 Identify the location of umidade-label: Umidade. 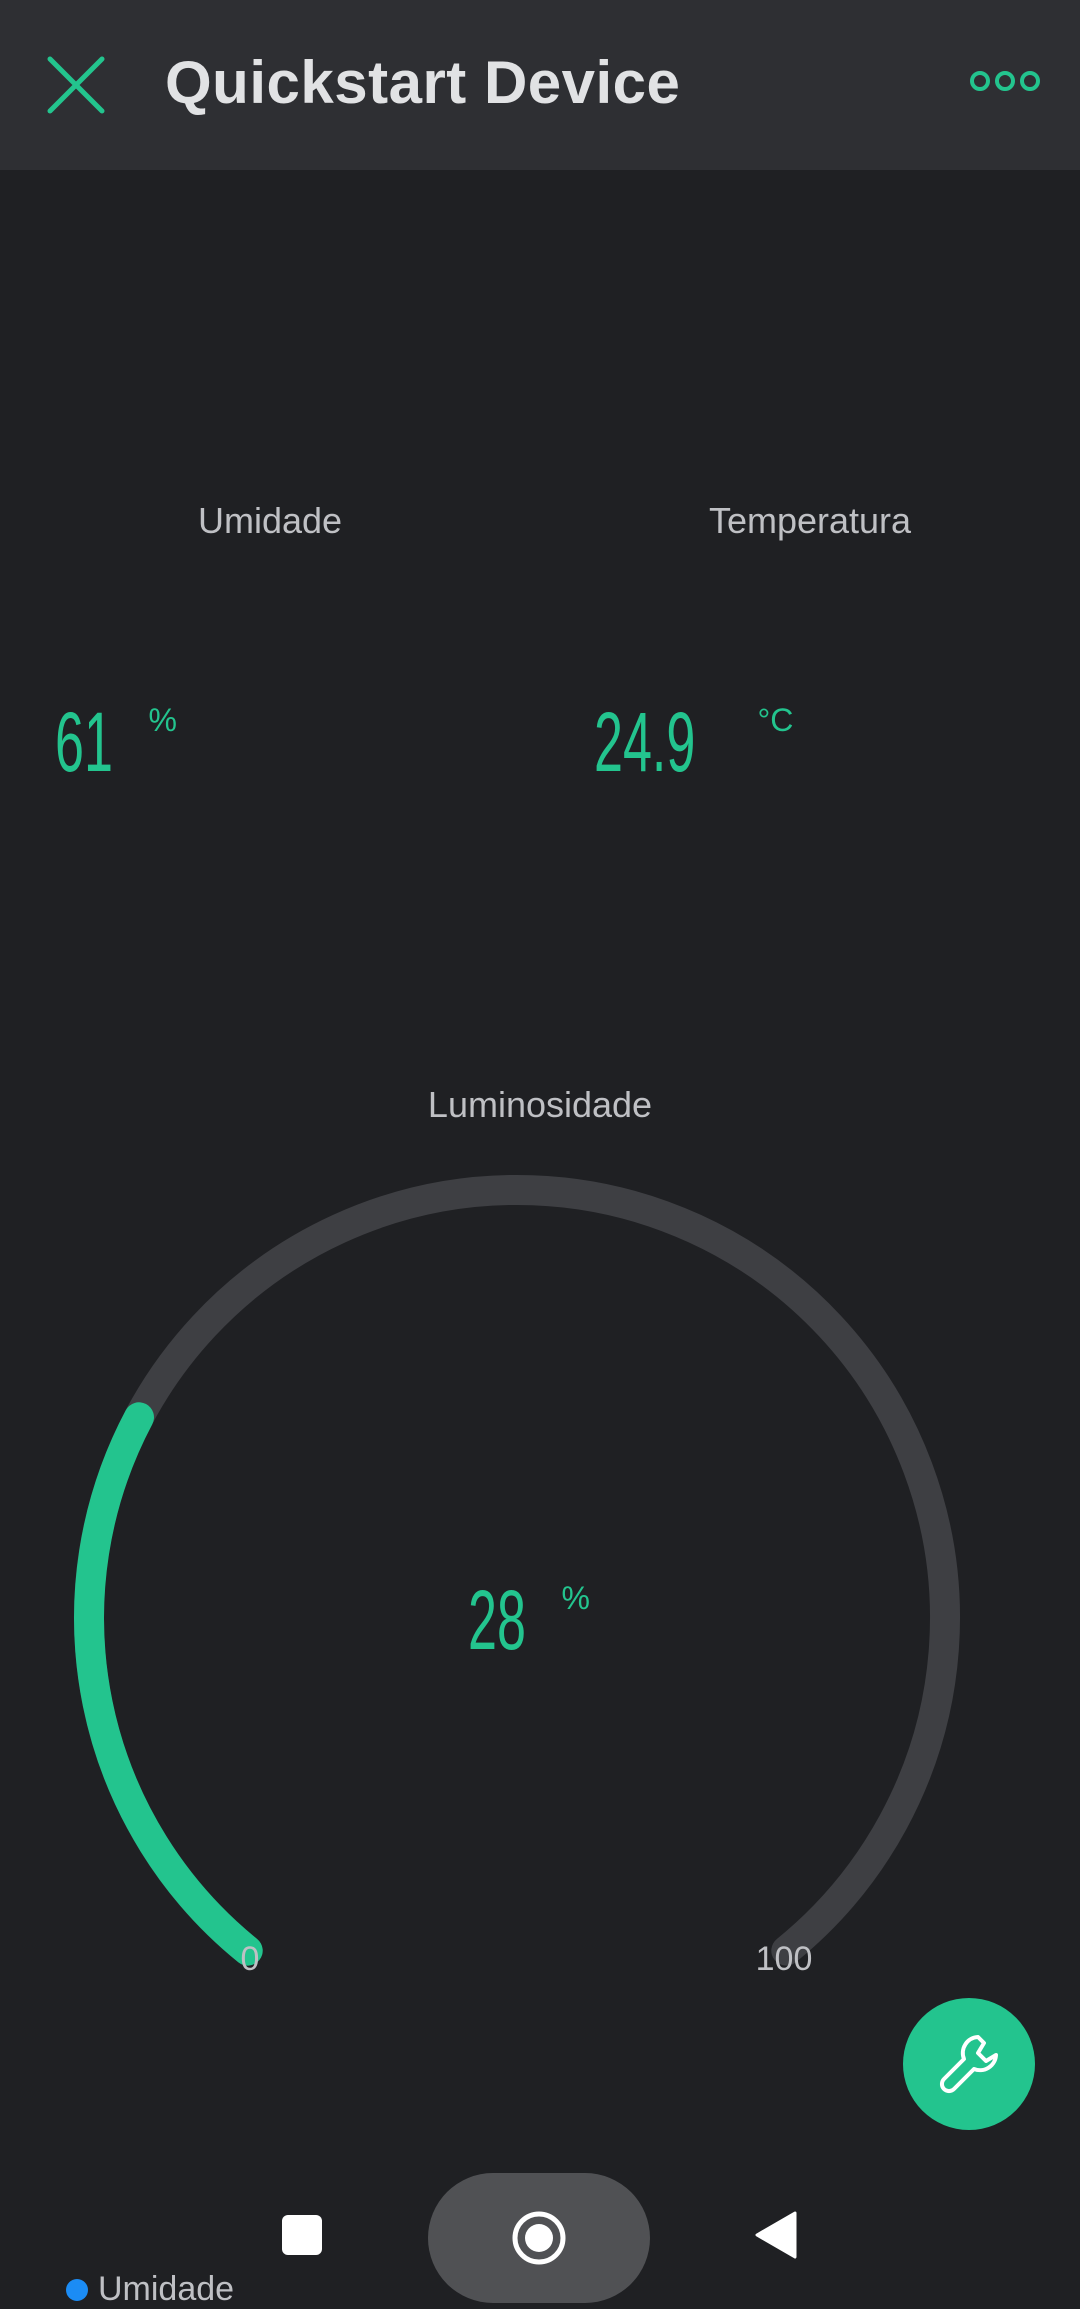
(270, 520).